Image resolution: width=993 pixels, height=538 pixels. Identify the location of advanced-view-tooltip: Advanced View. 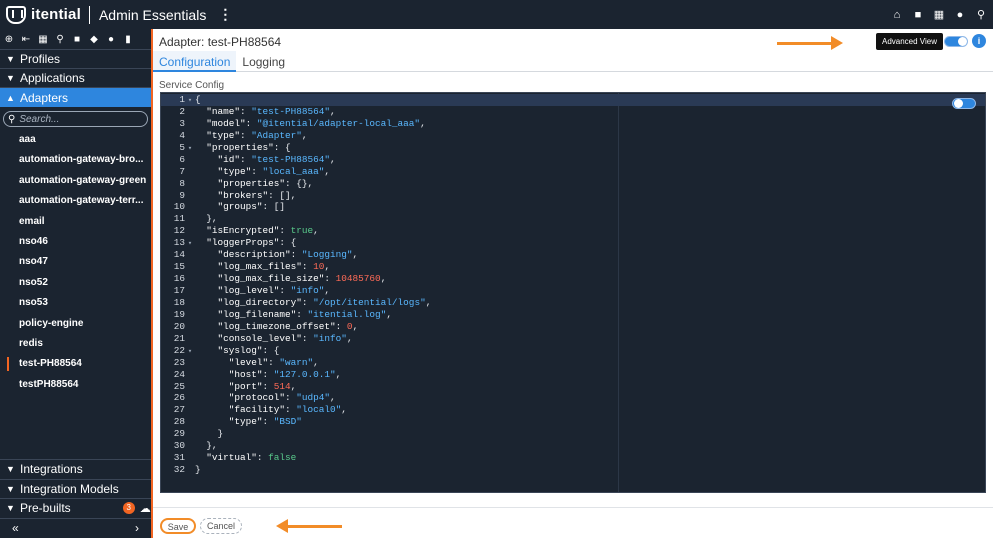
(909, 41).